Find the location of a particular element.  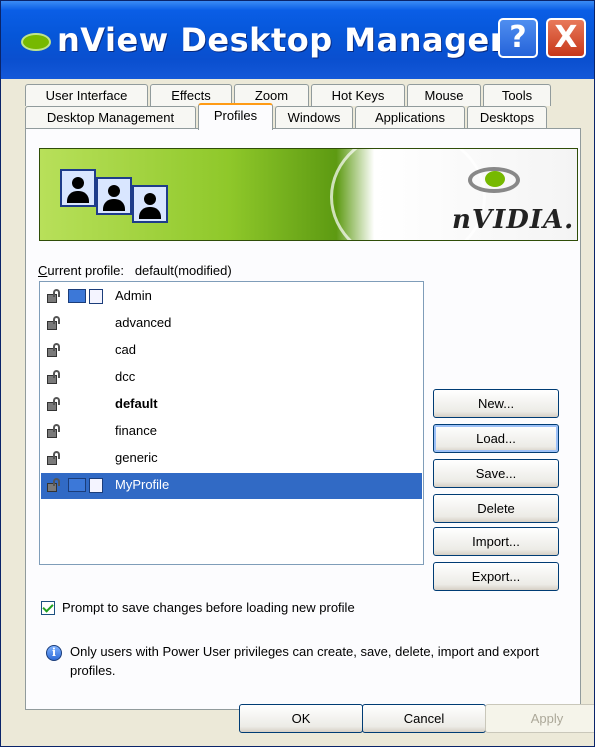

tab-desktops: Desktops is located at coordinates (507, 117).